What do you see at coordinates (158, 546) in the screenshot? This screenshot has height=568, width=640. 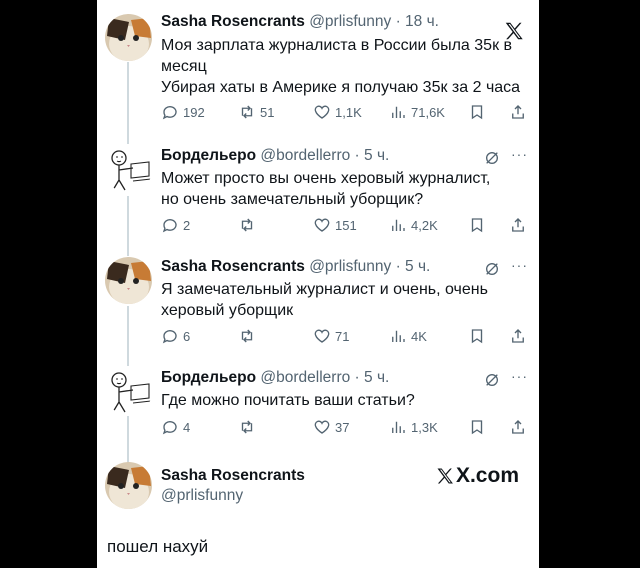 I see `tweet-text: пошел нахуй` at bounding box center [158, 546].